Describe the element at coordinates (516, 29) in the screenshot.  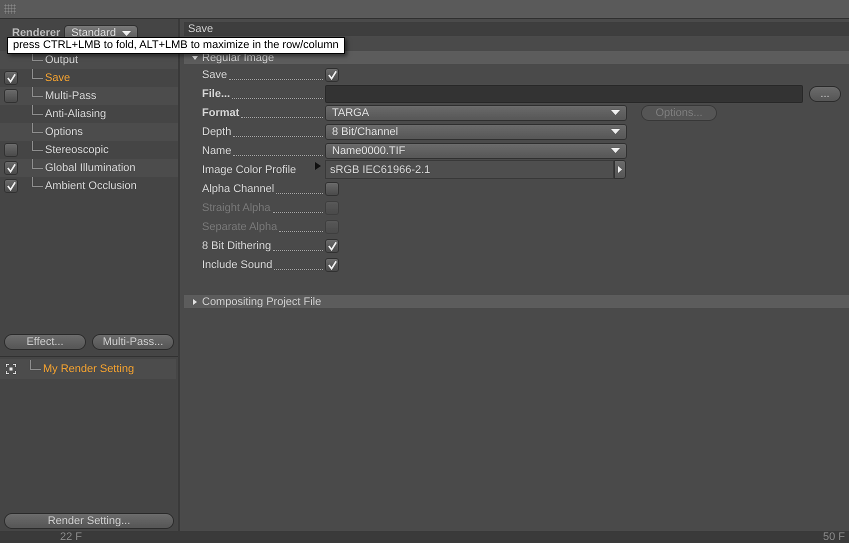
I see `panel-title: Save` at that location.